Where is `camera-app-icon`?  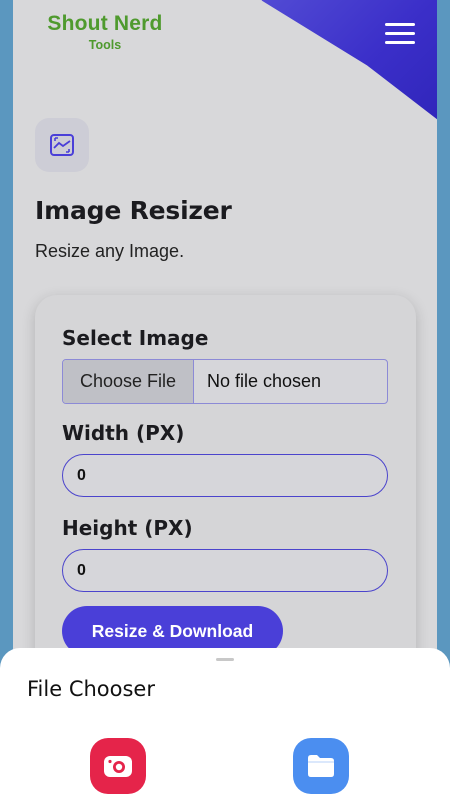 camera-app-icon is located at coordinates (118, 766).